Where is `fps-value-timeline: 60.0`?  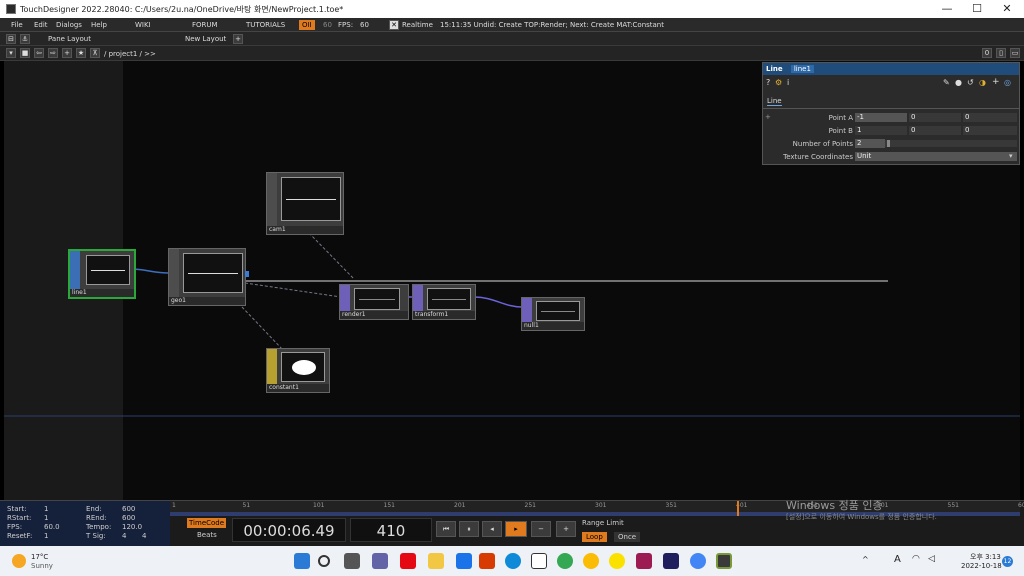
fps-value-timeline: 60.0 is located at coordinates (52, 527).